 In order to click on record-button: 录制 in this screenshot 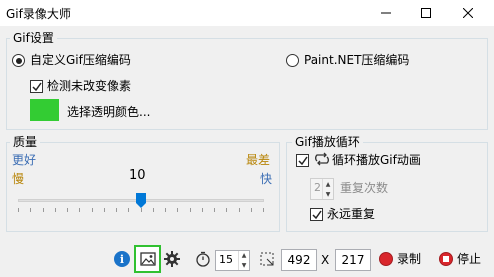, I will do `click(405, 260)`.